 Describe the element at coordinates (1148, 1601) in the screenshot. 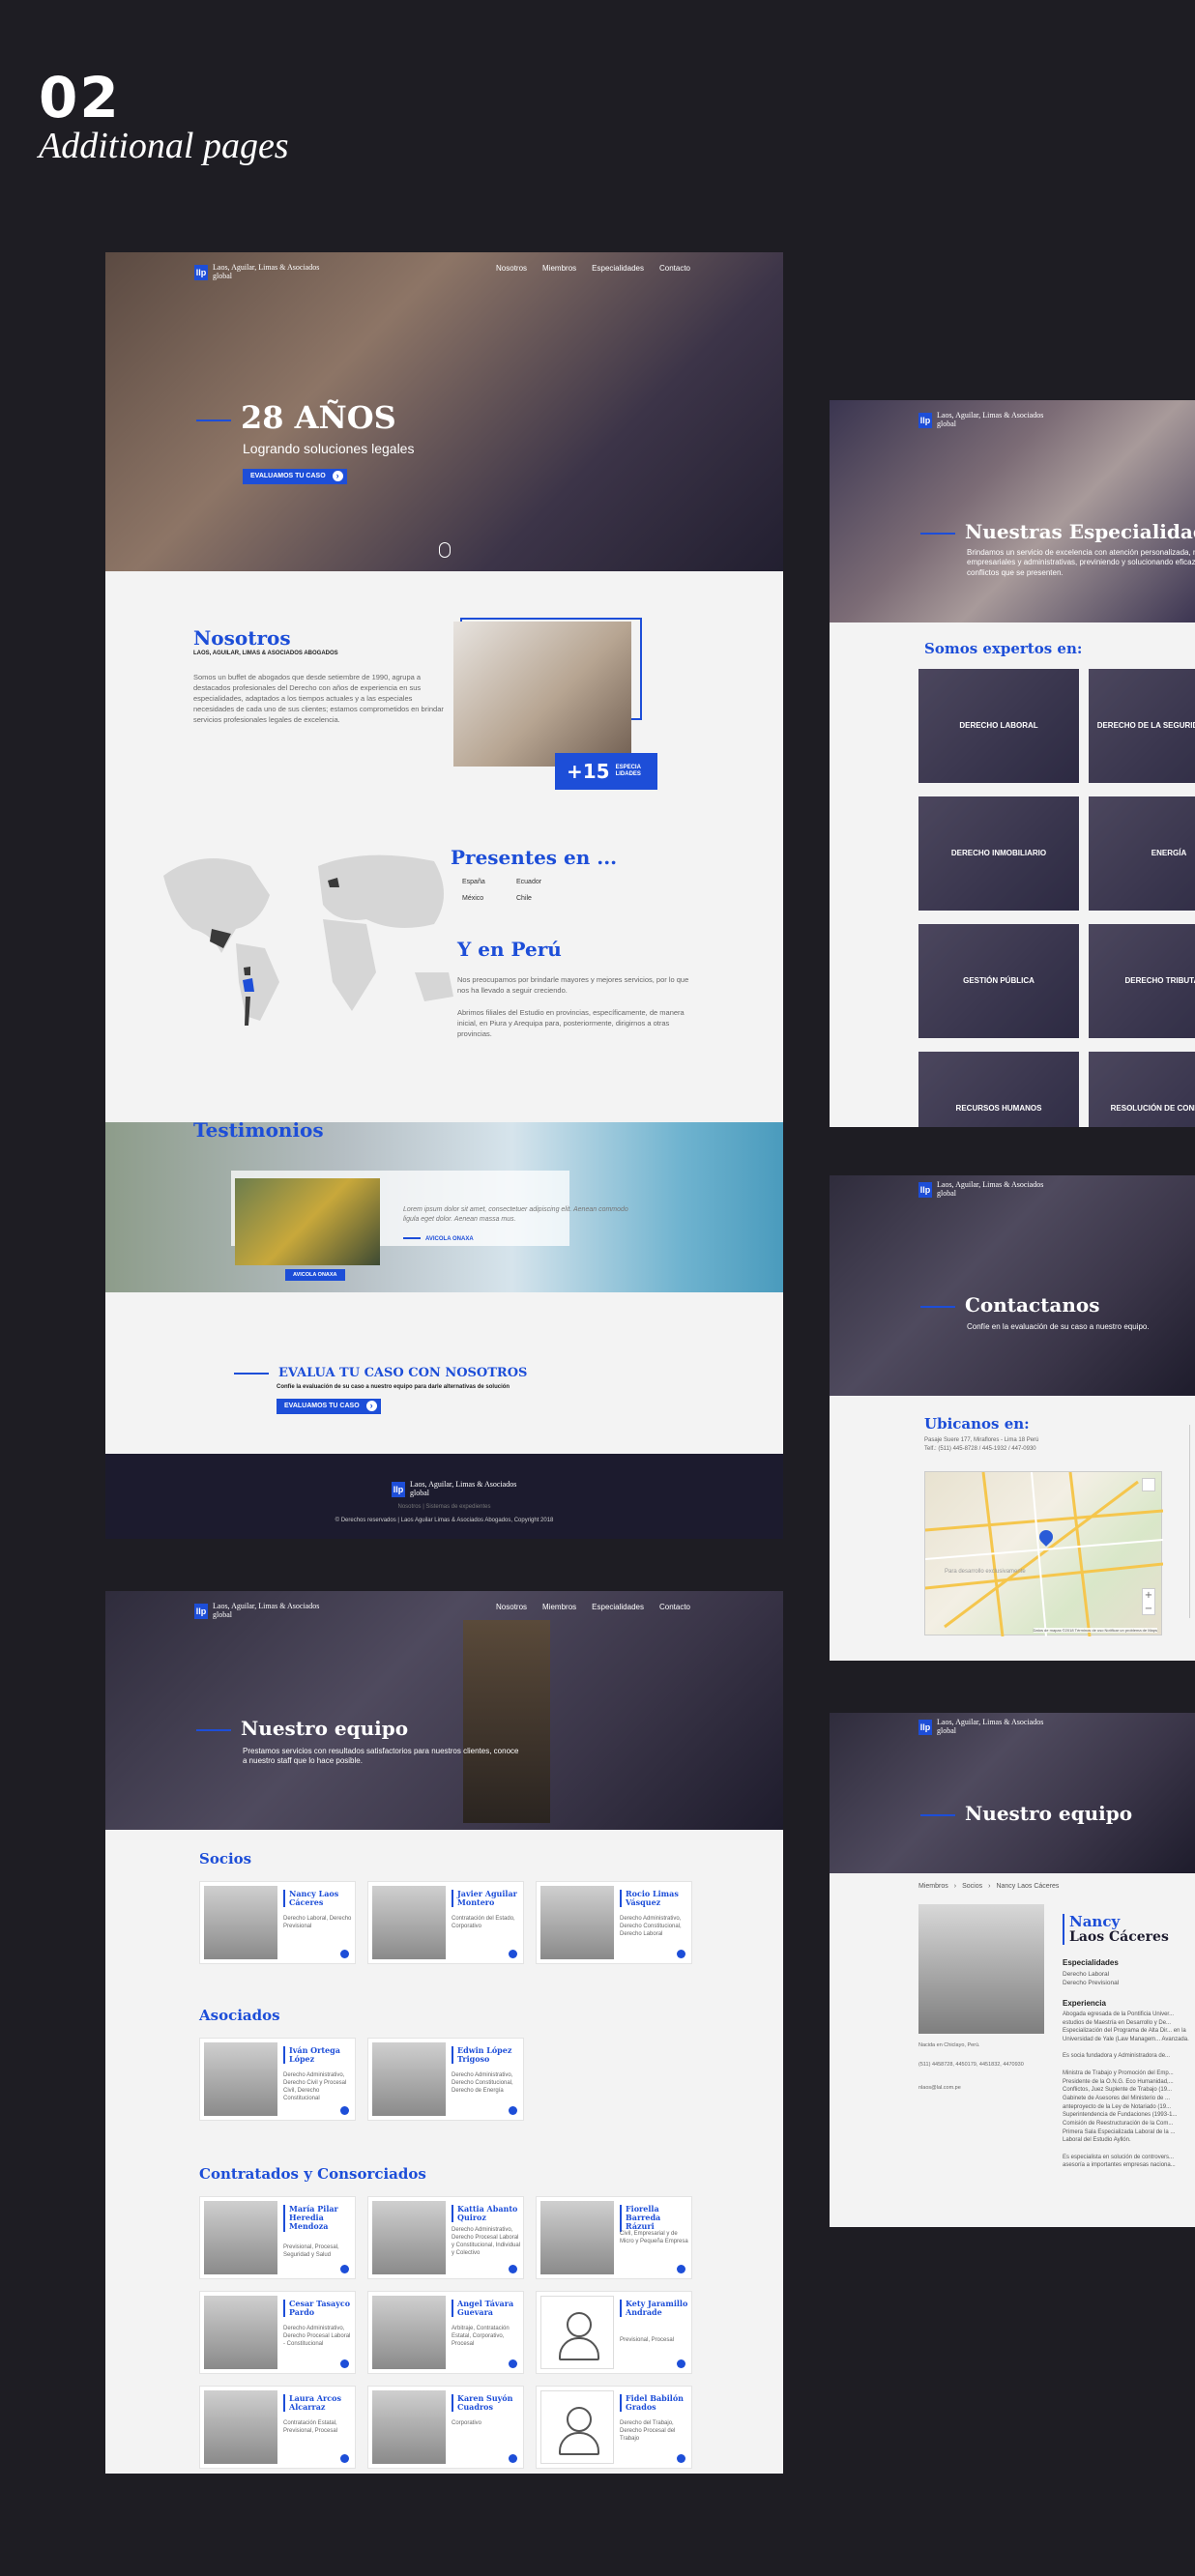

I see `zoom-controls: + −` at that location.